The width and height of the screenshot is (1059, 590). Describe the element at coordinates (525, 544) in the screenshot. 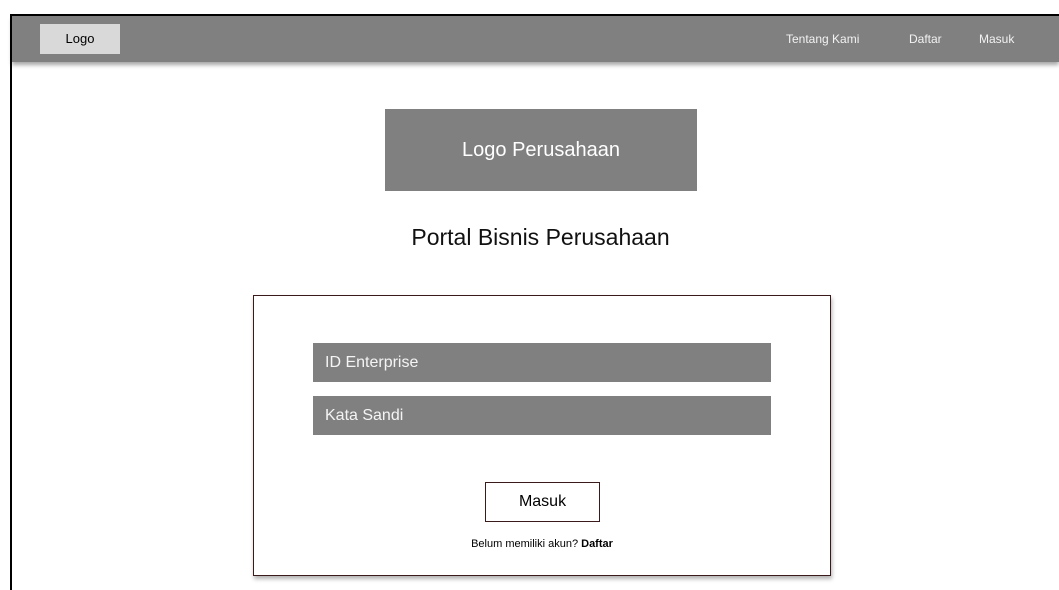

I see `signup-prompt-text: Belum memiliki akun?` at that location.